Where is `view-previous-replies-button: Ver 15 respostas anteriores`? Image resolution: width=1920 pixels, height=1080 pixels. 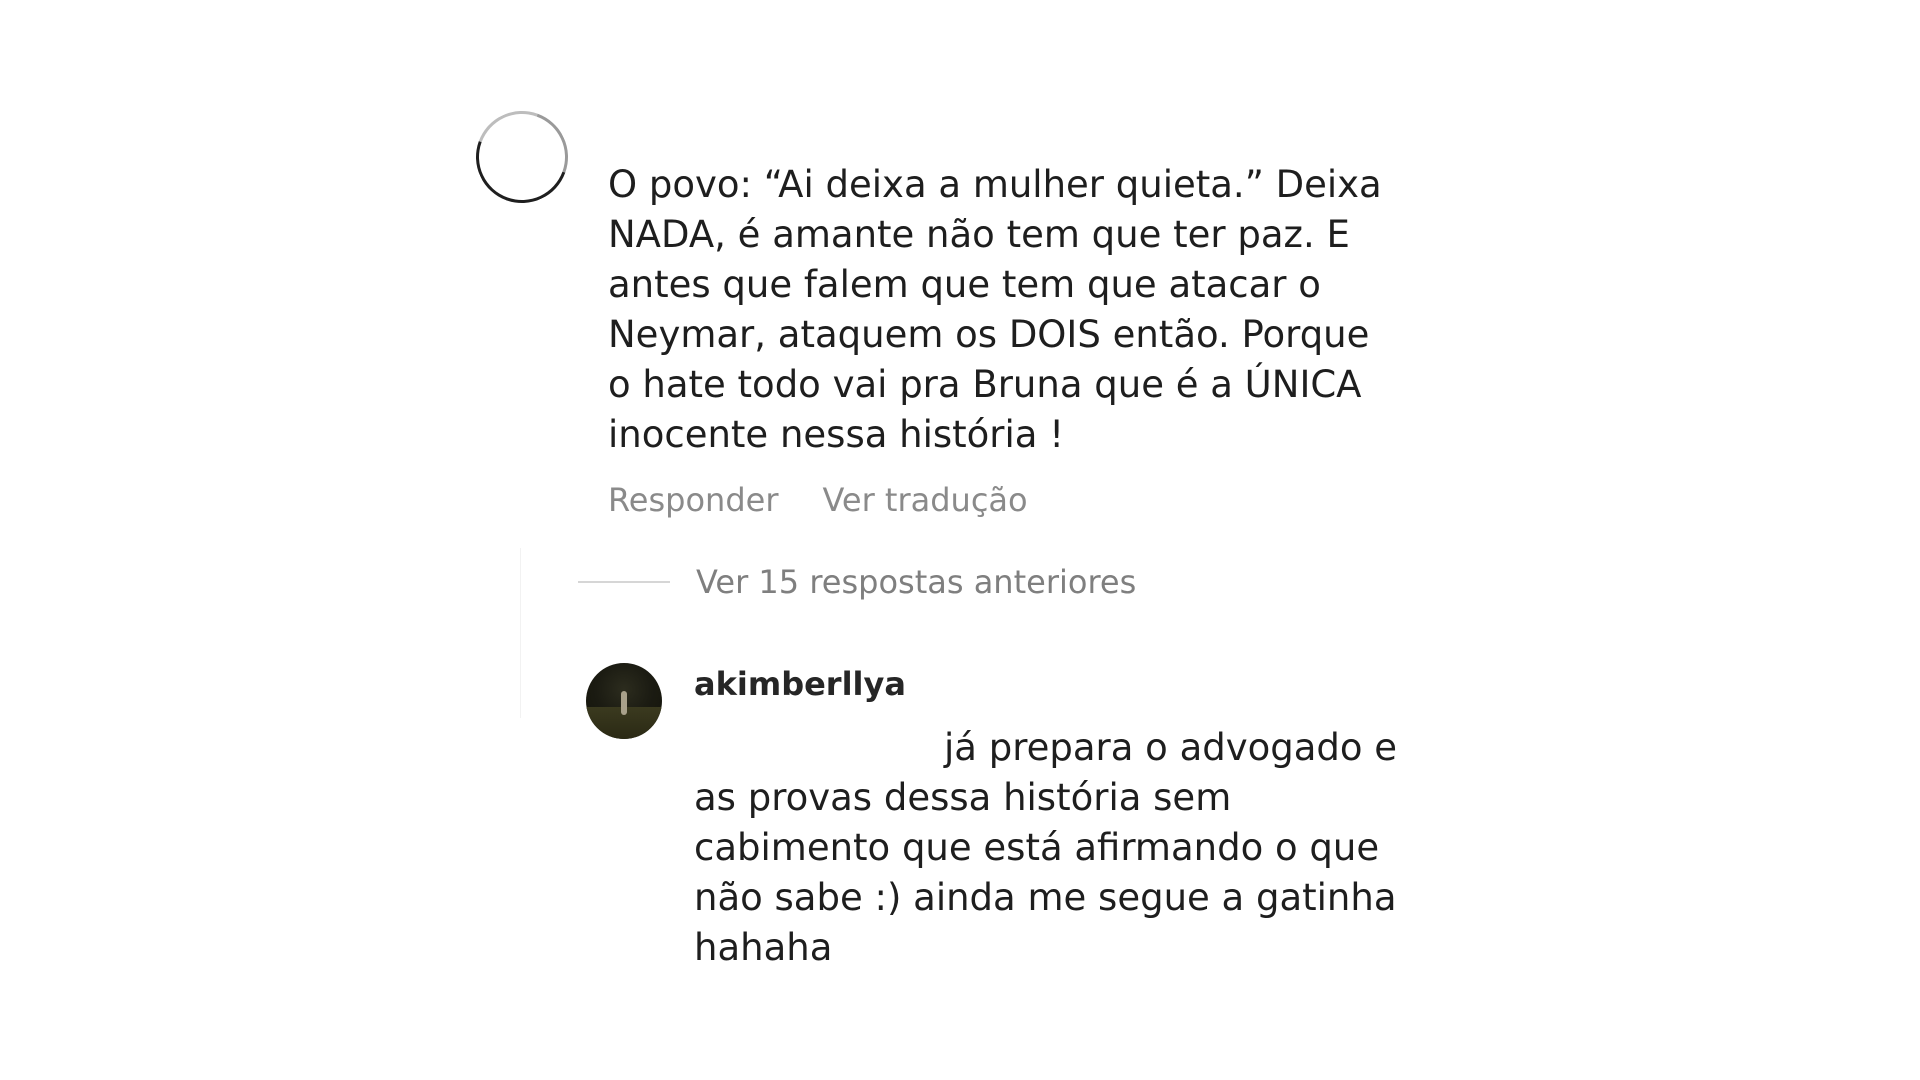
view-previous-replies-button: Ver 15 respostas anteriores is located at coordinates (857, 582).